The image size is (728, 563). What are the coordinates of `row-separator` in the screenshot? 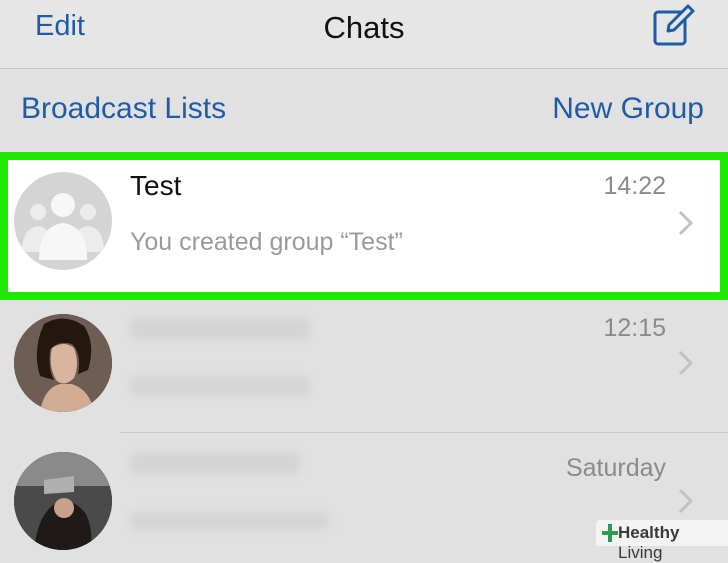 It's located at (424, 432).